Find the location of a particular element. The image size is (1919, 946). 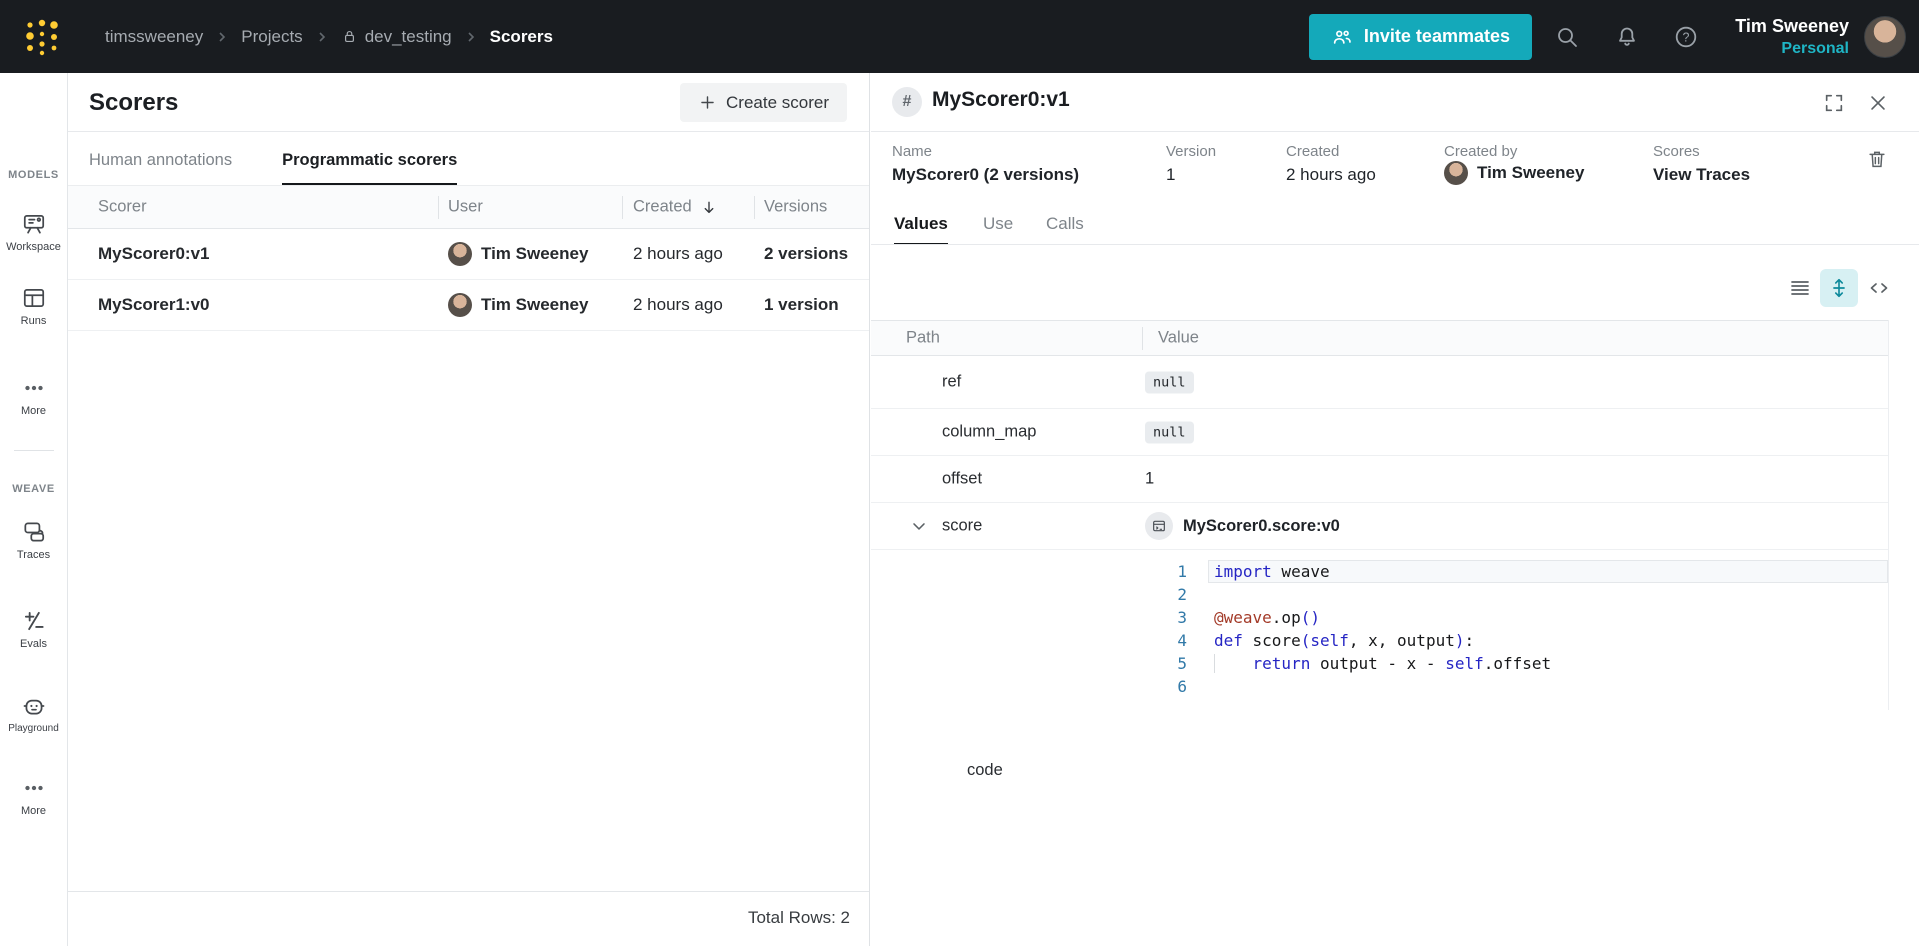

sidebar-item-runs: Runs is located at coordinates (33, 306).